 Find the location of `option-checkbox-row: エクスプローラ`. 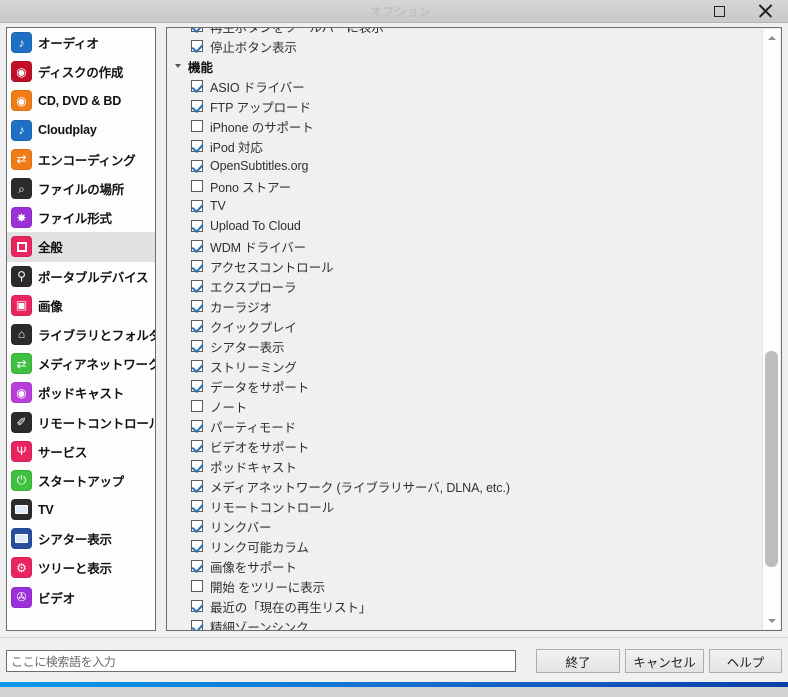

option-checkbox-row: エクスプローラ is located at coordinates (463, 286).